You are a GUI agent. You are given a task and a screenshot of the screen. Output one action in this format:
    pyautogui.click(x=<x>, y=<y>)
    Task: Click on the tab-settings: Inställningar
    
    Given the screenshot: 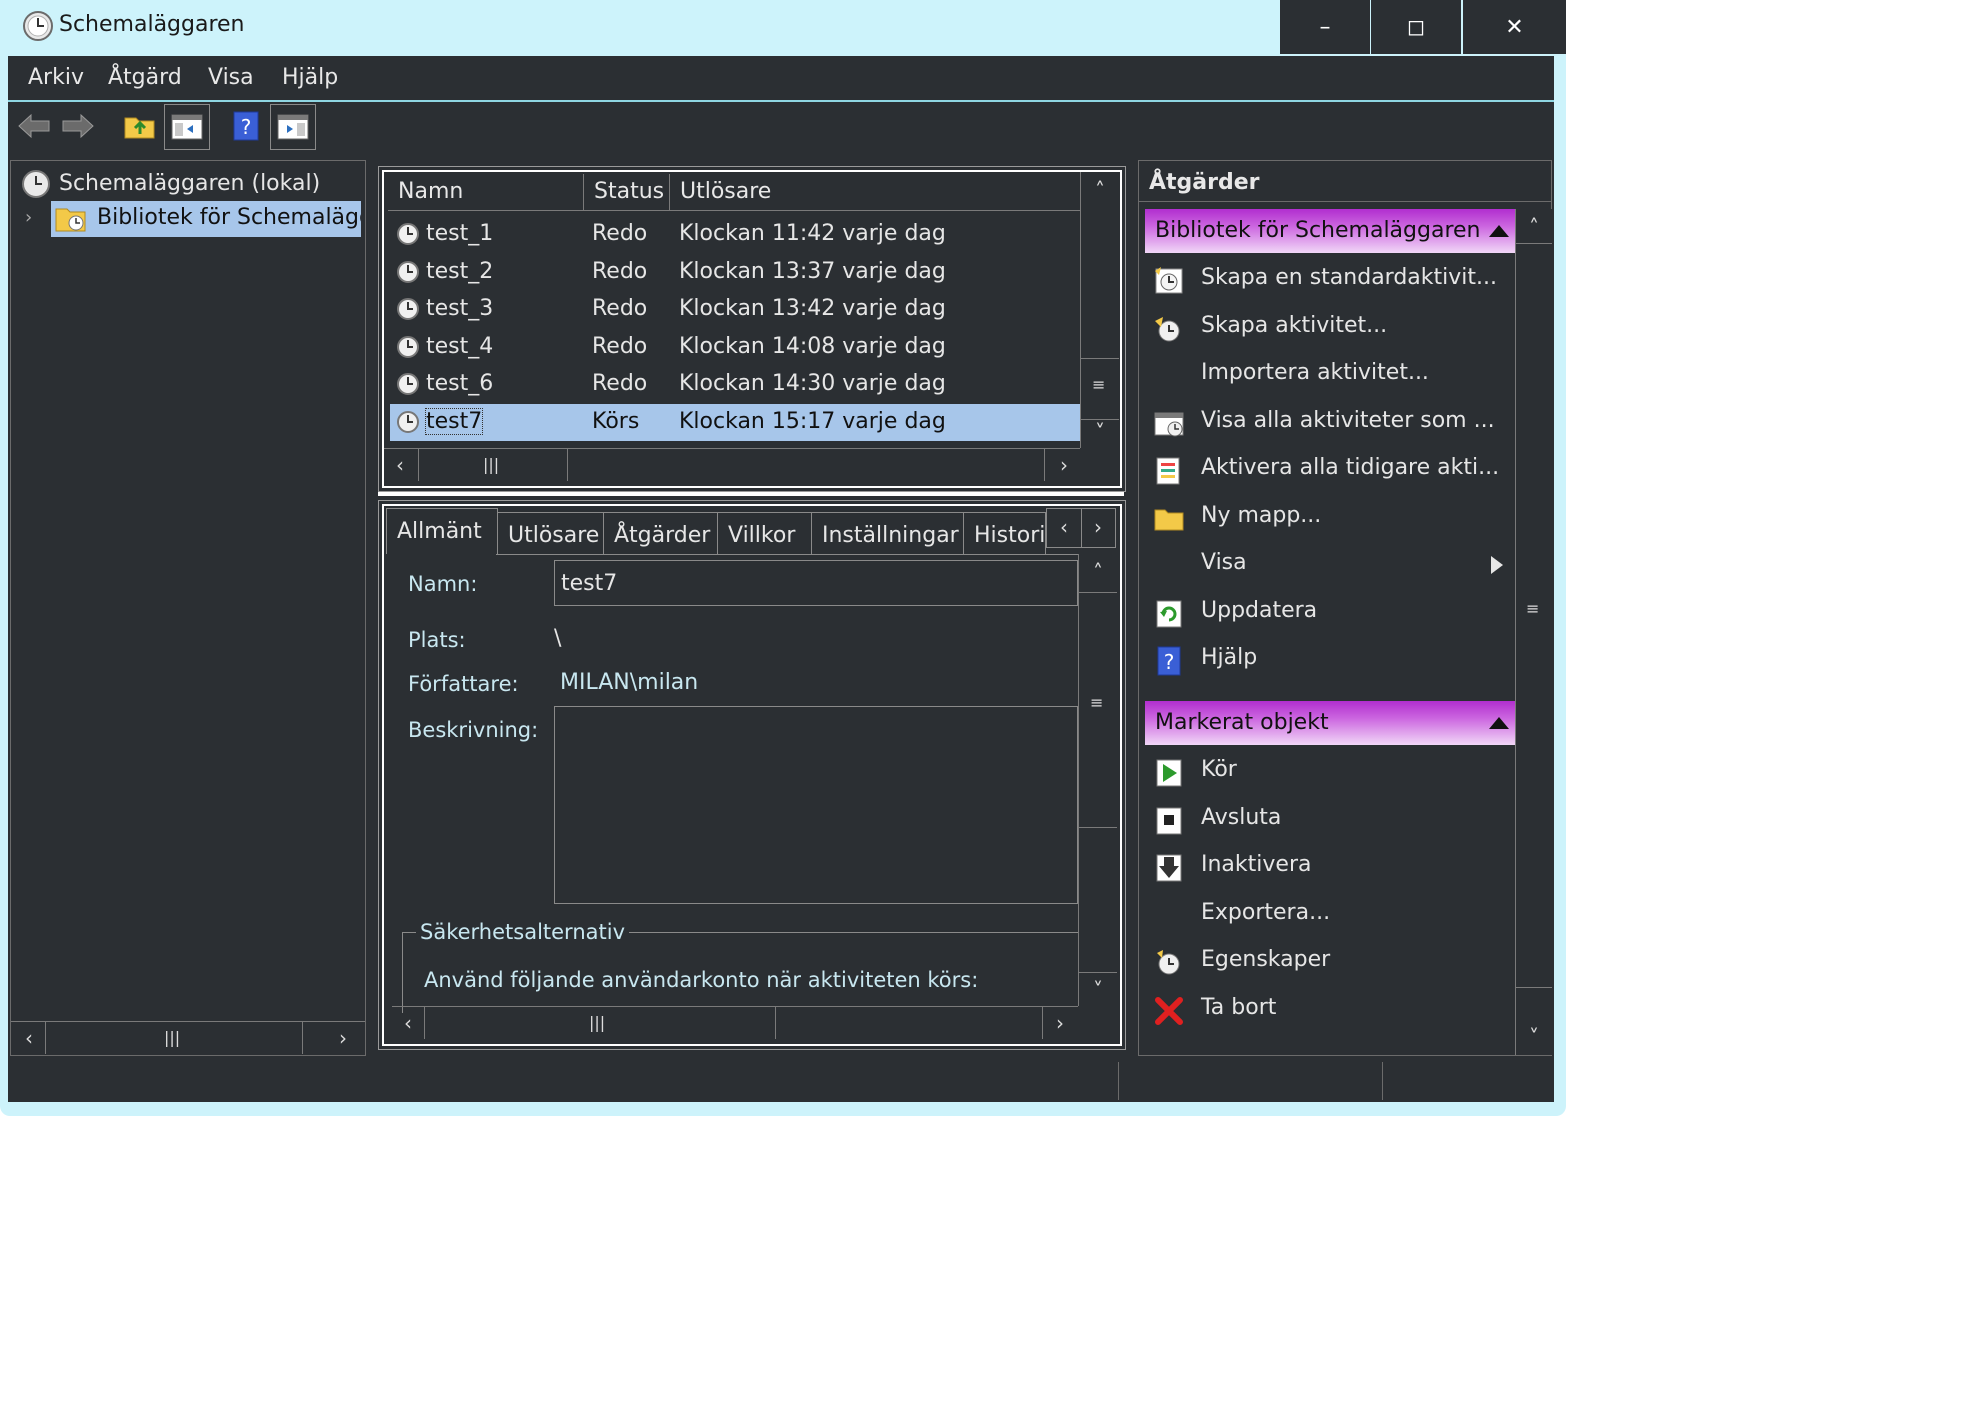 What is the action you would take?
    pyautogui.click(x=888, y=533)
    